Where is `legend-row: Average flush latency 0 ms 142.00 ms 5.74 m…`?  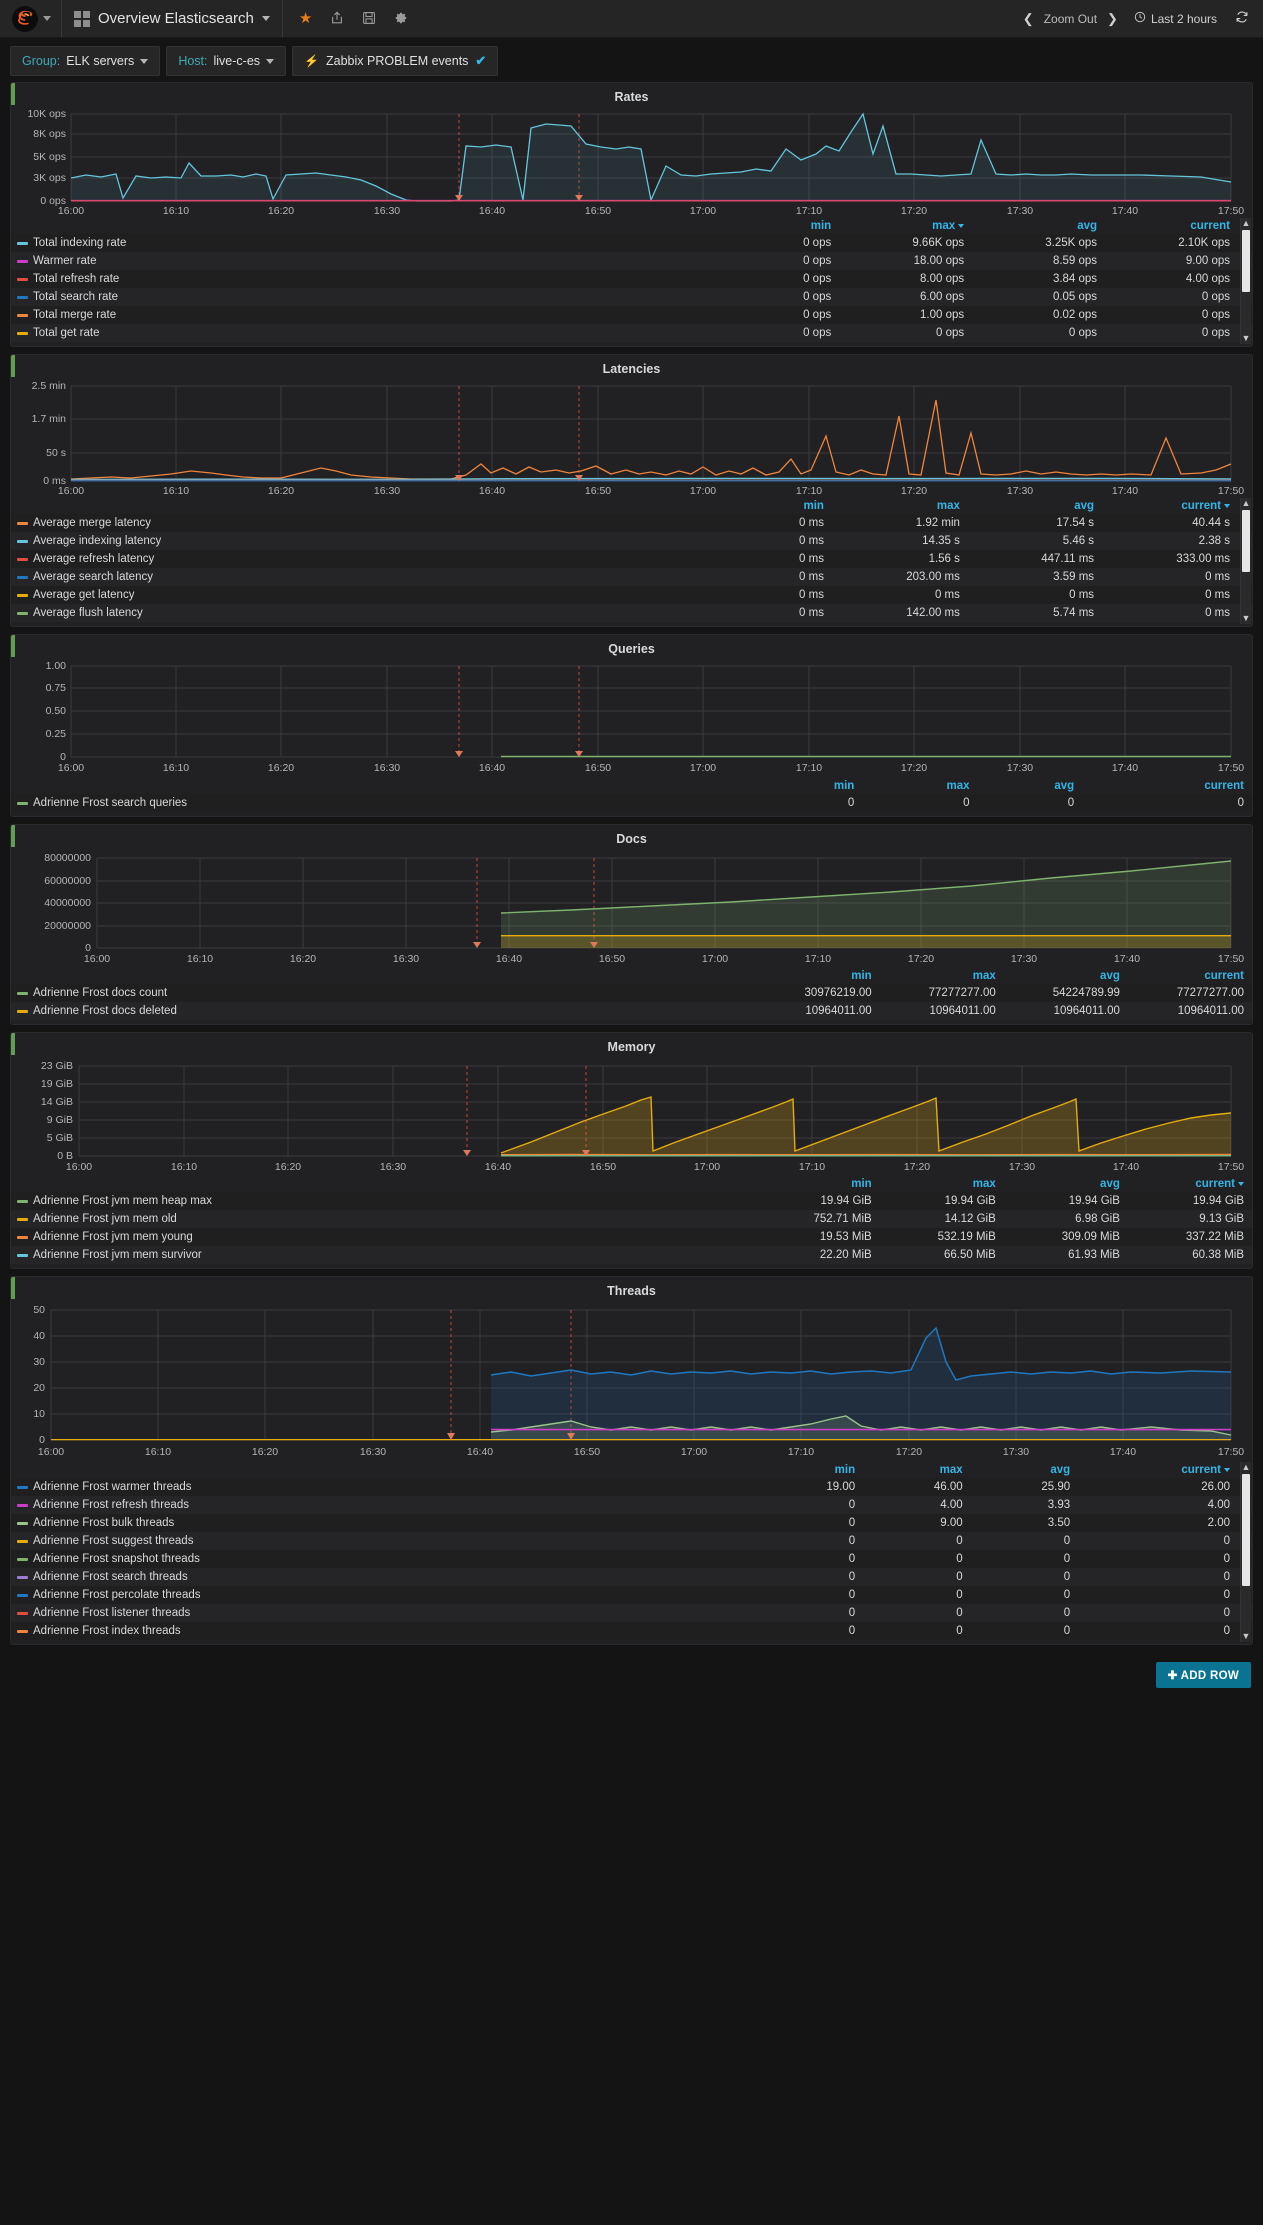 legend-row: Average flush latency 0 ms 142.00 ms 5.74 m… is located at coordinates (631, 613).